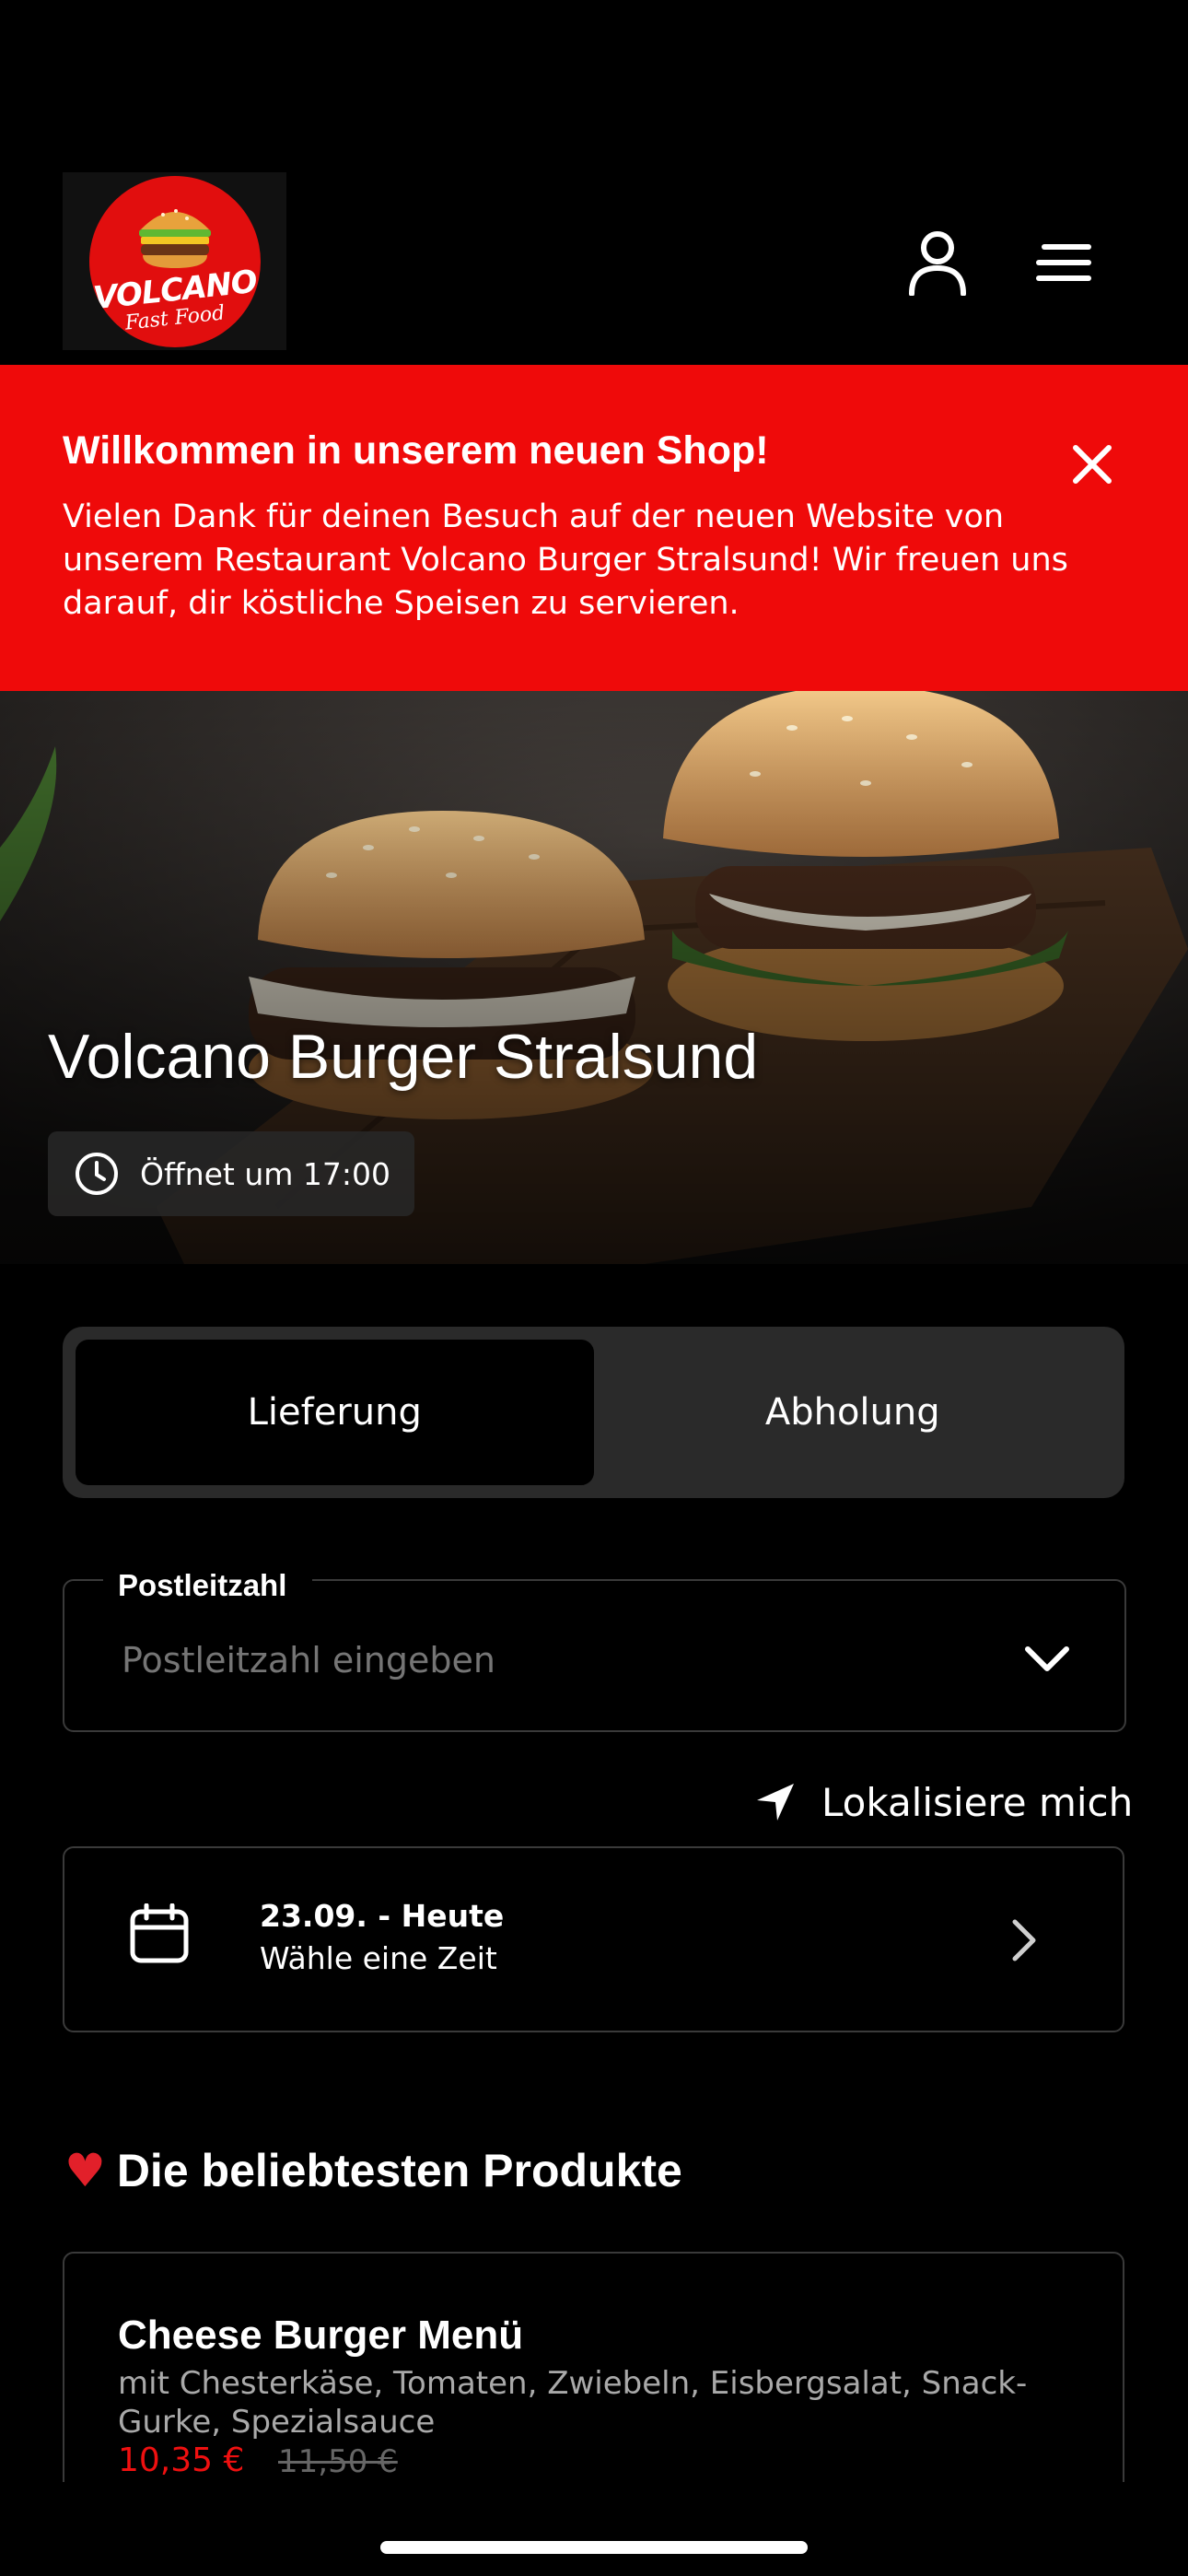 The height and width of the screenshot is (2576, 1188). Describe the element at coordinates (338, 2461) in the screenshot. I see `product-old-price: 11,50 €` at that location.